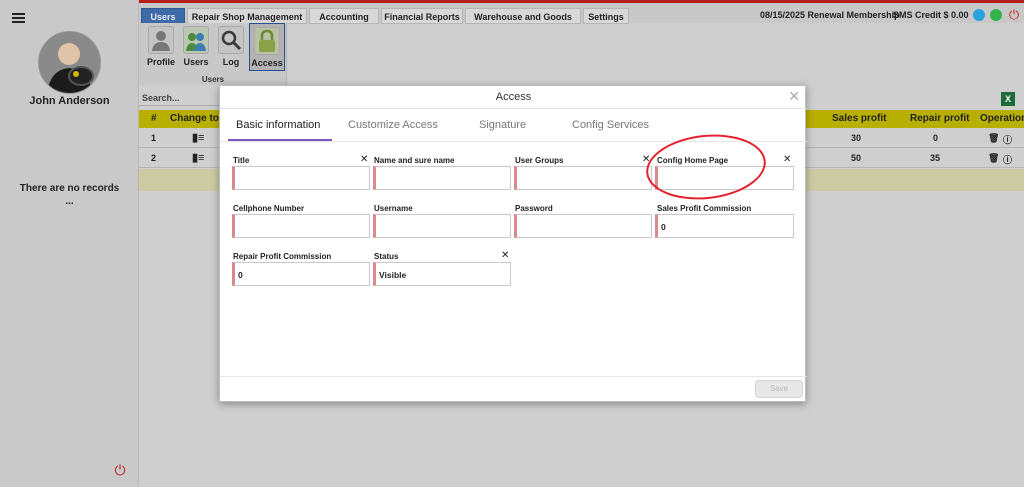 Image resolution: width=1024 pixels, height=487 pixels. What do you see at coordinates (940, 118) in the screenshot?
I see `col-repair-profit: Repair profit` at bounding box center [940, 118].